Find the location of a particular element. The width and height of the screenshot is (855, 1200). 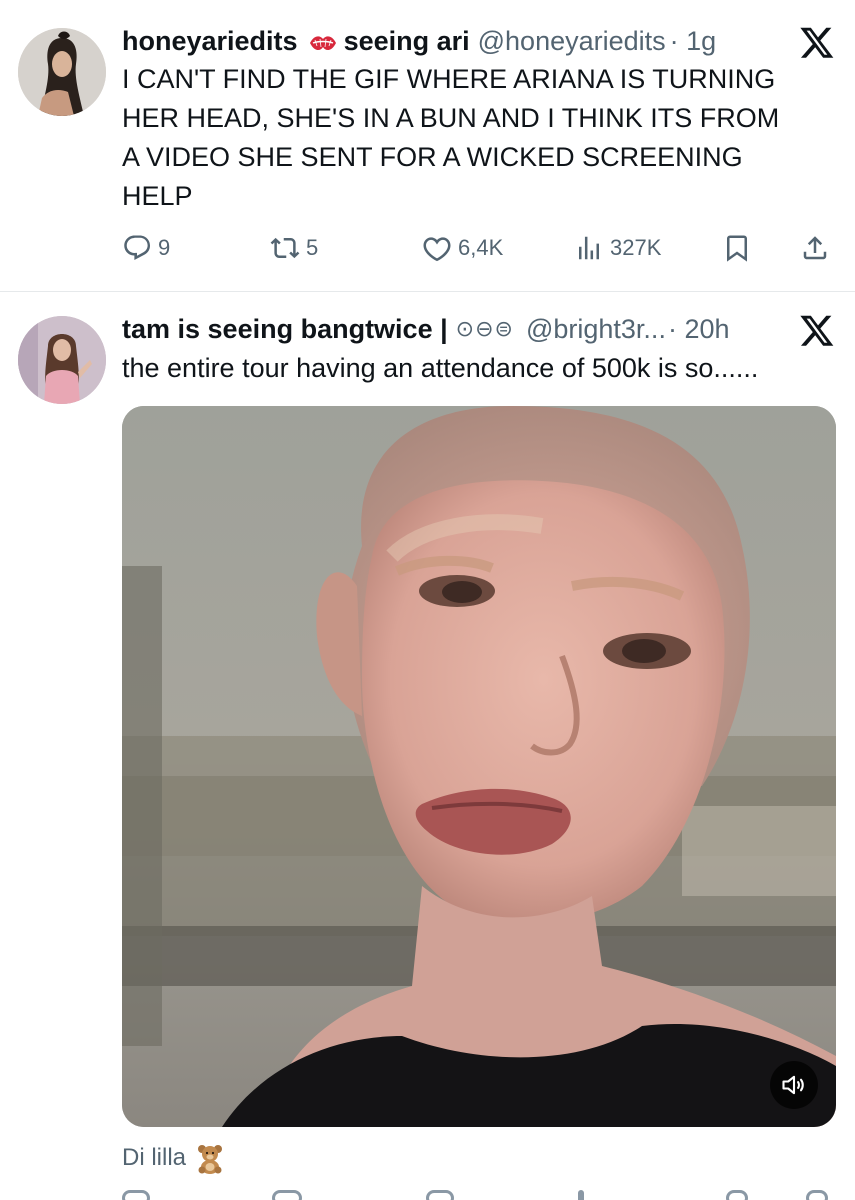

like-button: 6,4K is located at coordinates (462, 248).